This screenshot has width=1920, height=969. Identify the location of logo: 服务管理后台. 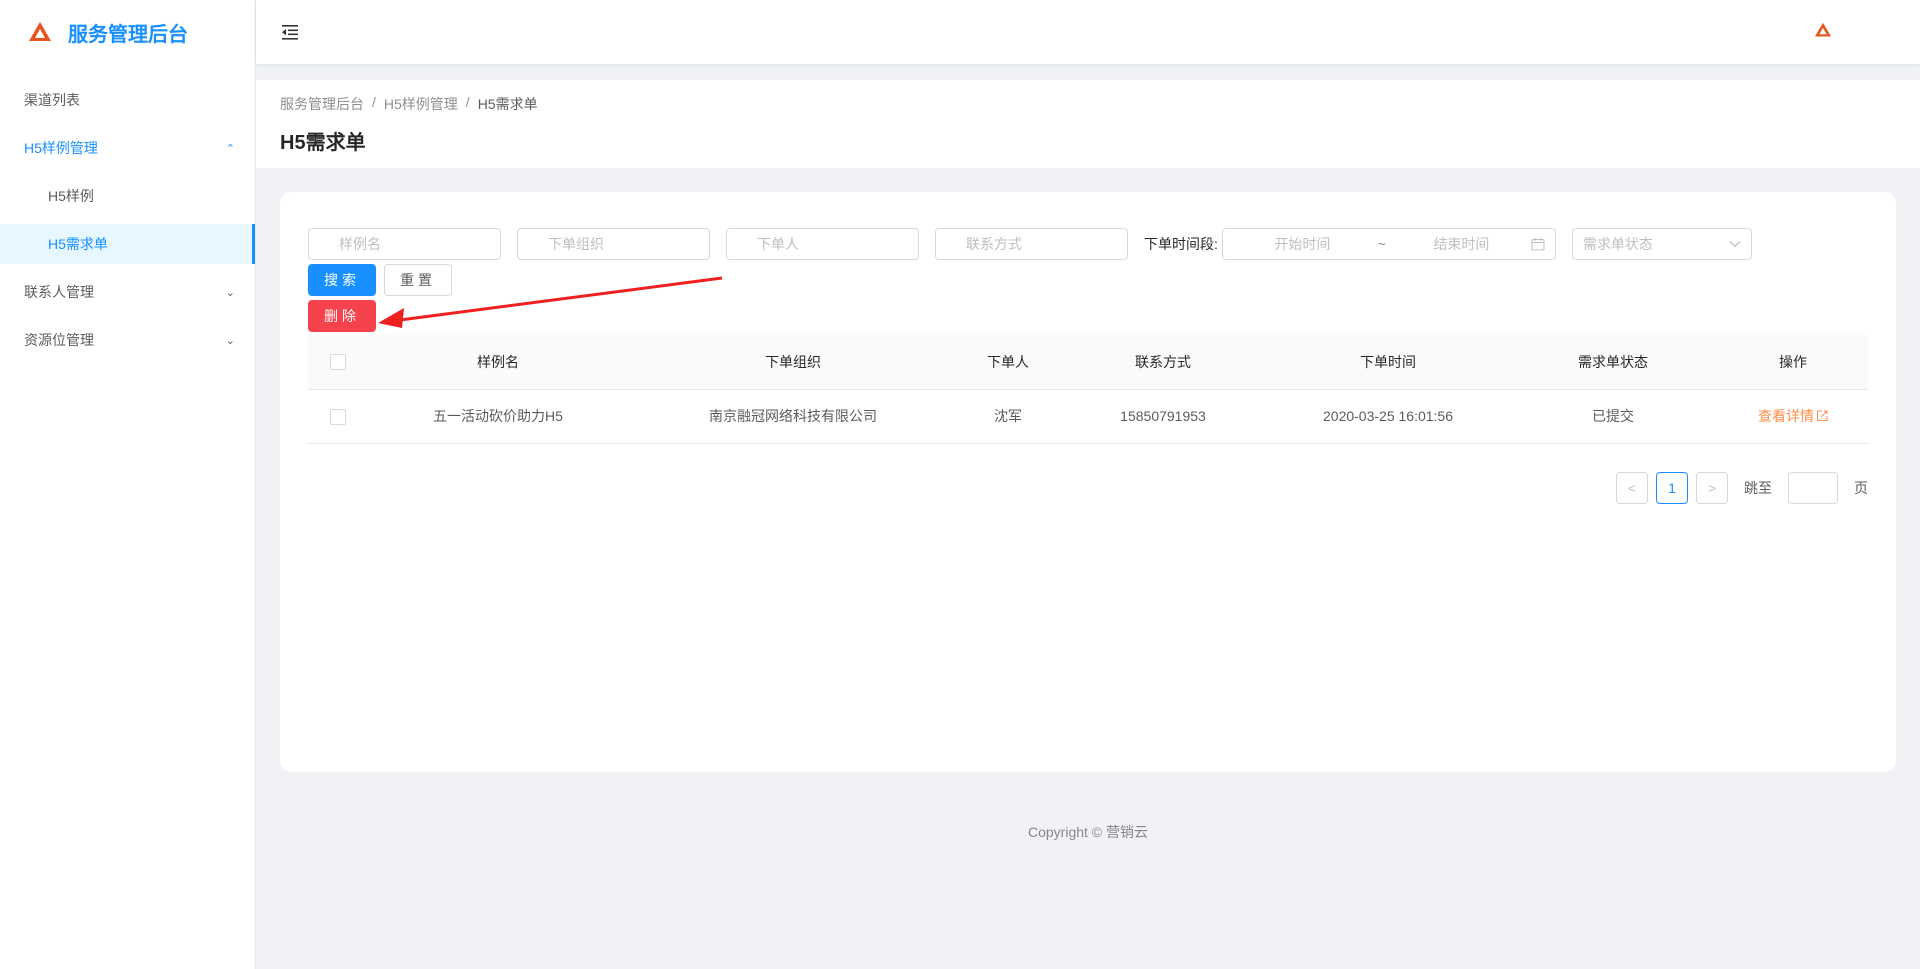
(127, 32).